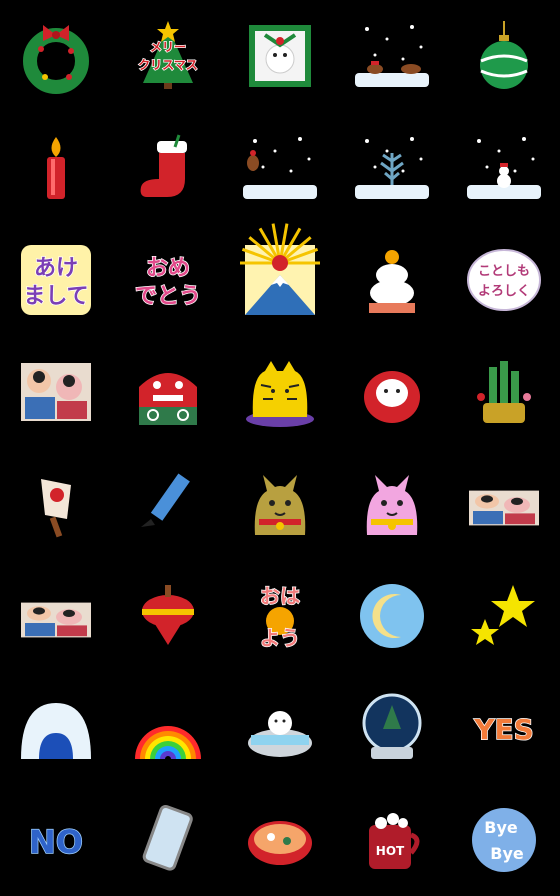  I want to click on kadomatsu-icon, so click(504, 392).